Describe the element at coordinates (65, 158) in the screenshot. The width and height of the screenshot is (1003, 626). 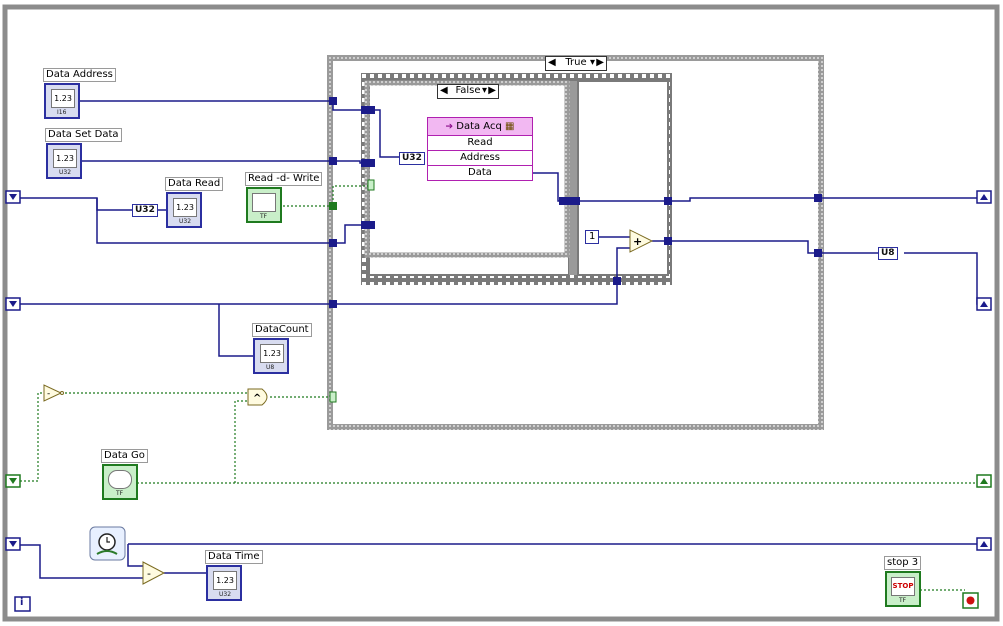
I see `data-set-data-display: 1.23` at that location.